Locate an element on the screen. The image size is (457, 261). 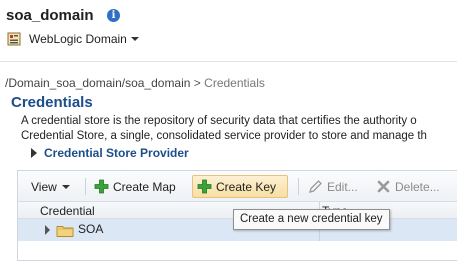
create-map-button: Create Map is located at coordinates (135, 186).